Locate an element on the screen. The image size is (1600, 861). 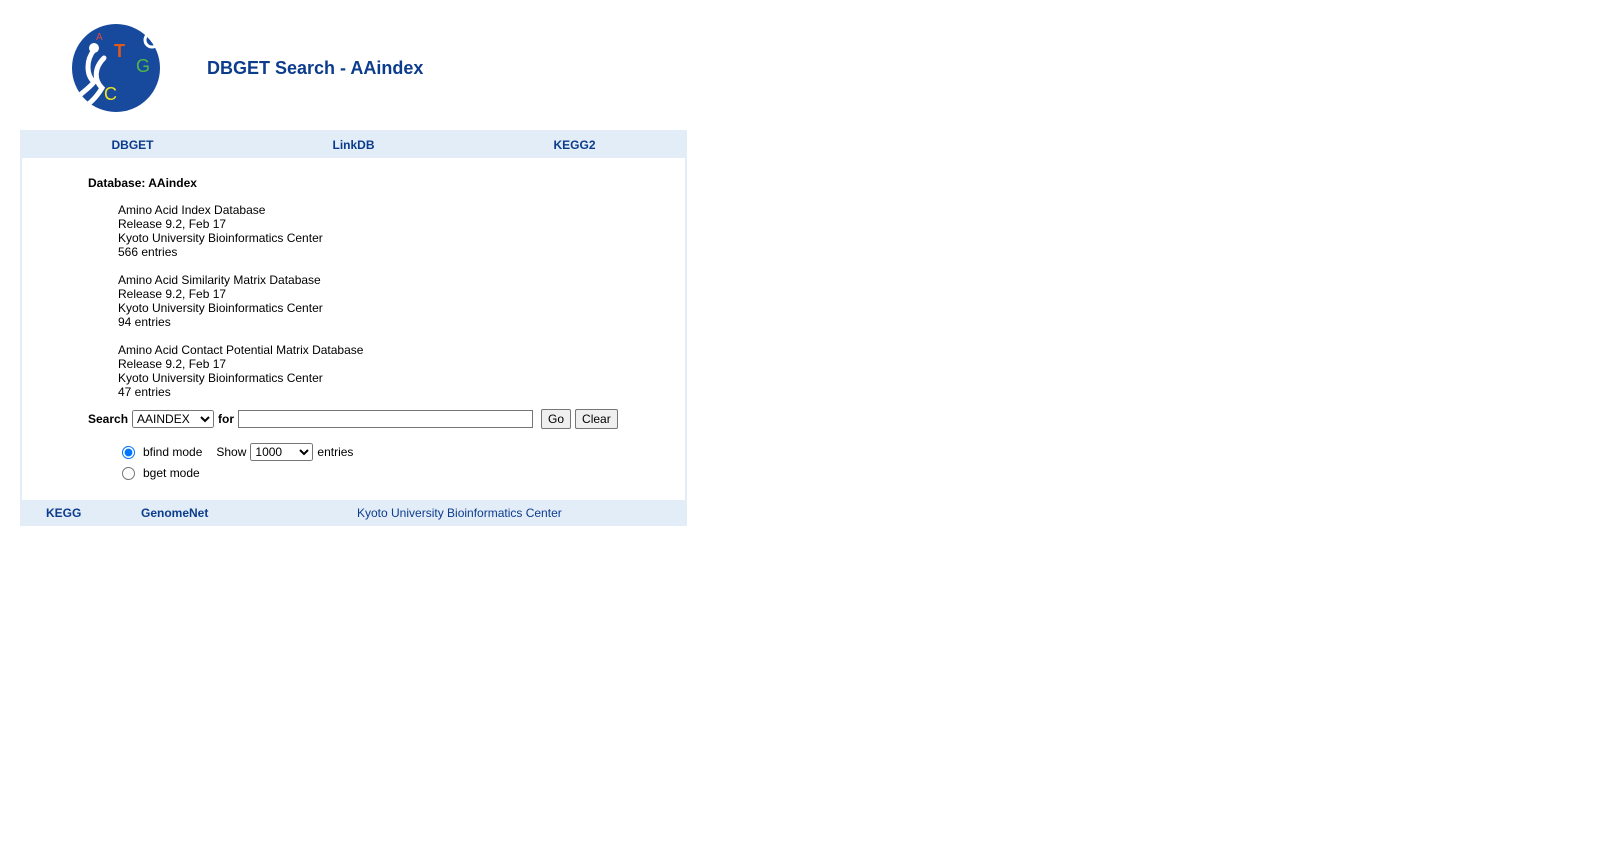
logo-letter-g: G is located at coordinates (143, 66).